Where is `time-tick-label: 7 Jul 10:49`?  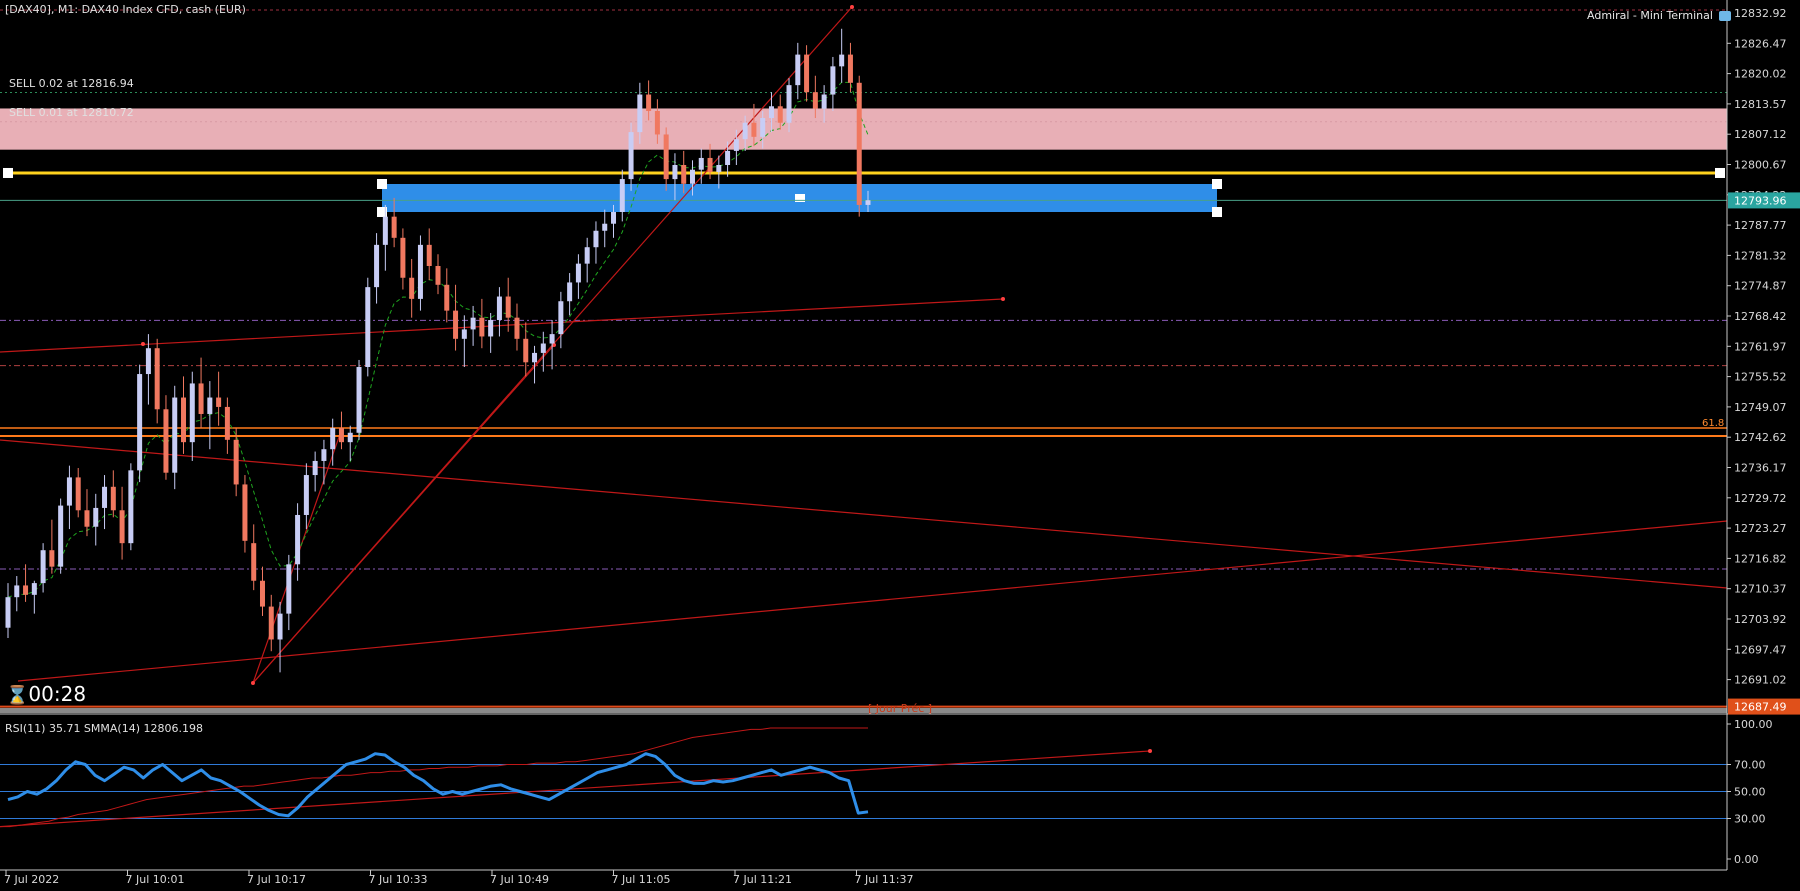
time-tick-label: 7 Jul 10:49 is located at coordinates (519, 879).